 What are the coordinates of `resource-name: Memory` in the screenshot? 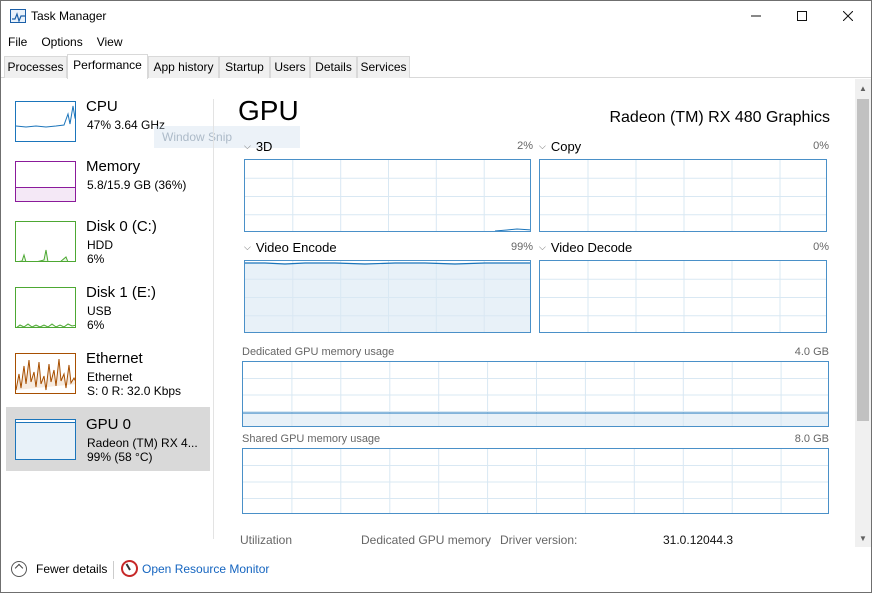 It's located at (113, 166).